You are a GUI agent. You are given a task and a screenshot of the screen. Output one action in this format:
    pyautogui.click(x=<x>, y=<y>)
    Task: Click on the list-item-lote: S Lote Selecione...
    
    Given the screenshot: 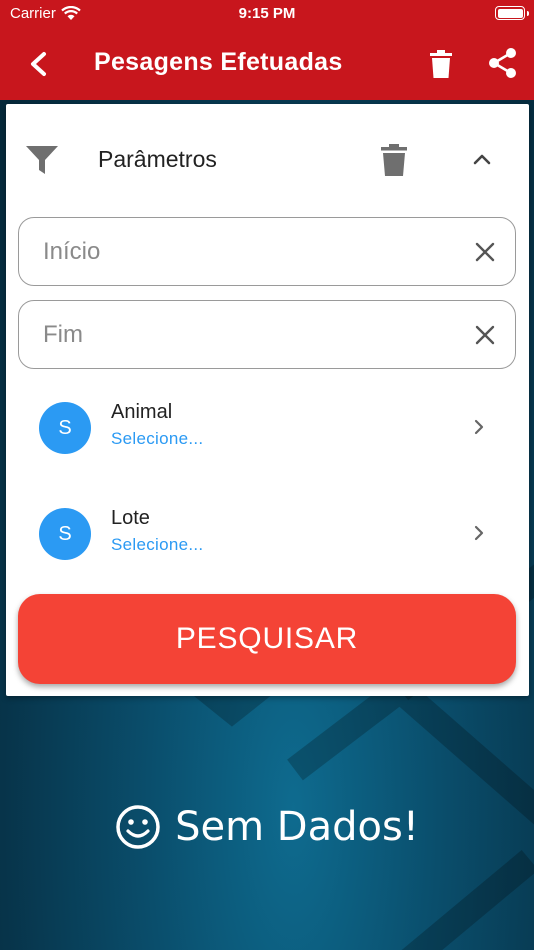 What is the action you would take?
    pyautogui.click(x=267, y=533)
    